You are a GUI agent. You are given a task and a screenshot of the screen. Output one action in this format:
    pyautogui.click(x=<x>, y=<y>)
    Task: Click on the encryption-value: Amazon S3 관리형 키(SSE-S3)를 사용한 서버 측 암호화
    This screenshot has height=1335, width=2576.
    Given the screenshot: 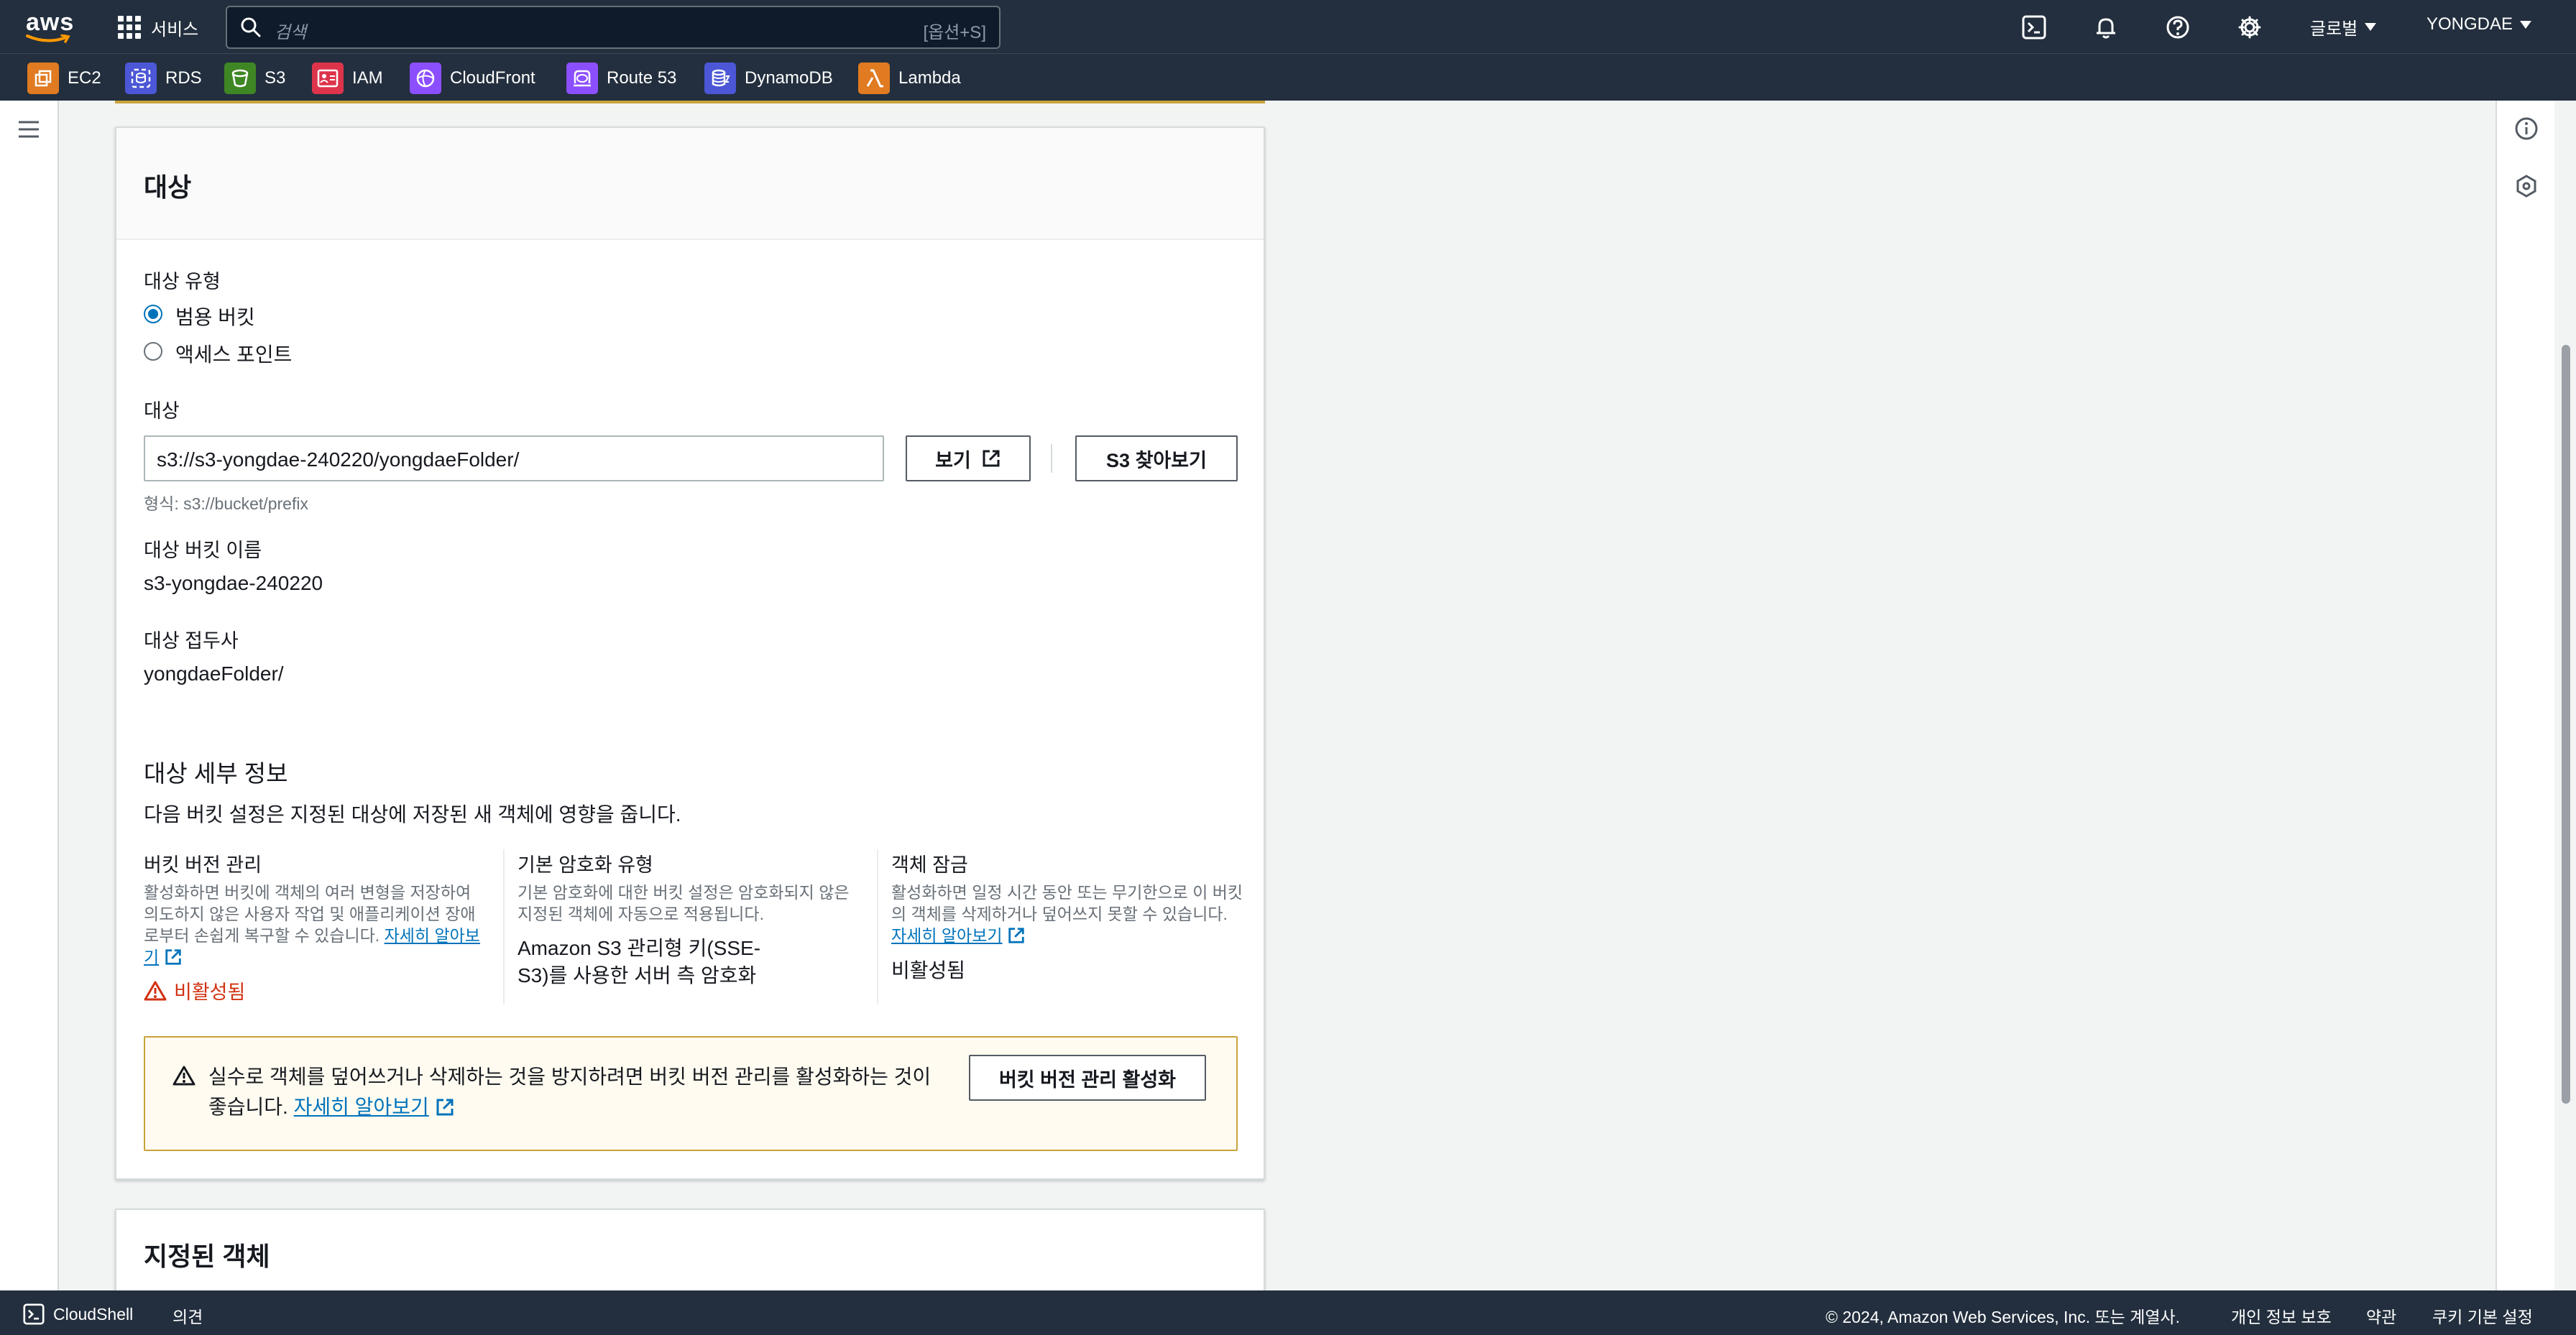 What is the action you would take?
    pyautogui.click(x=639, y=962)
    